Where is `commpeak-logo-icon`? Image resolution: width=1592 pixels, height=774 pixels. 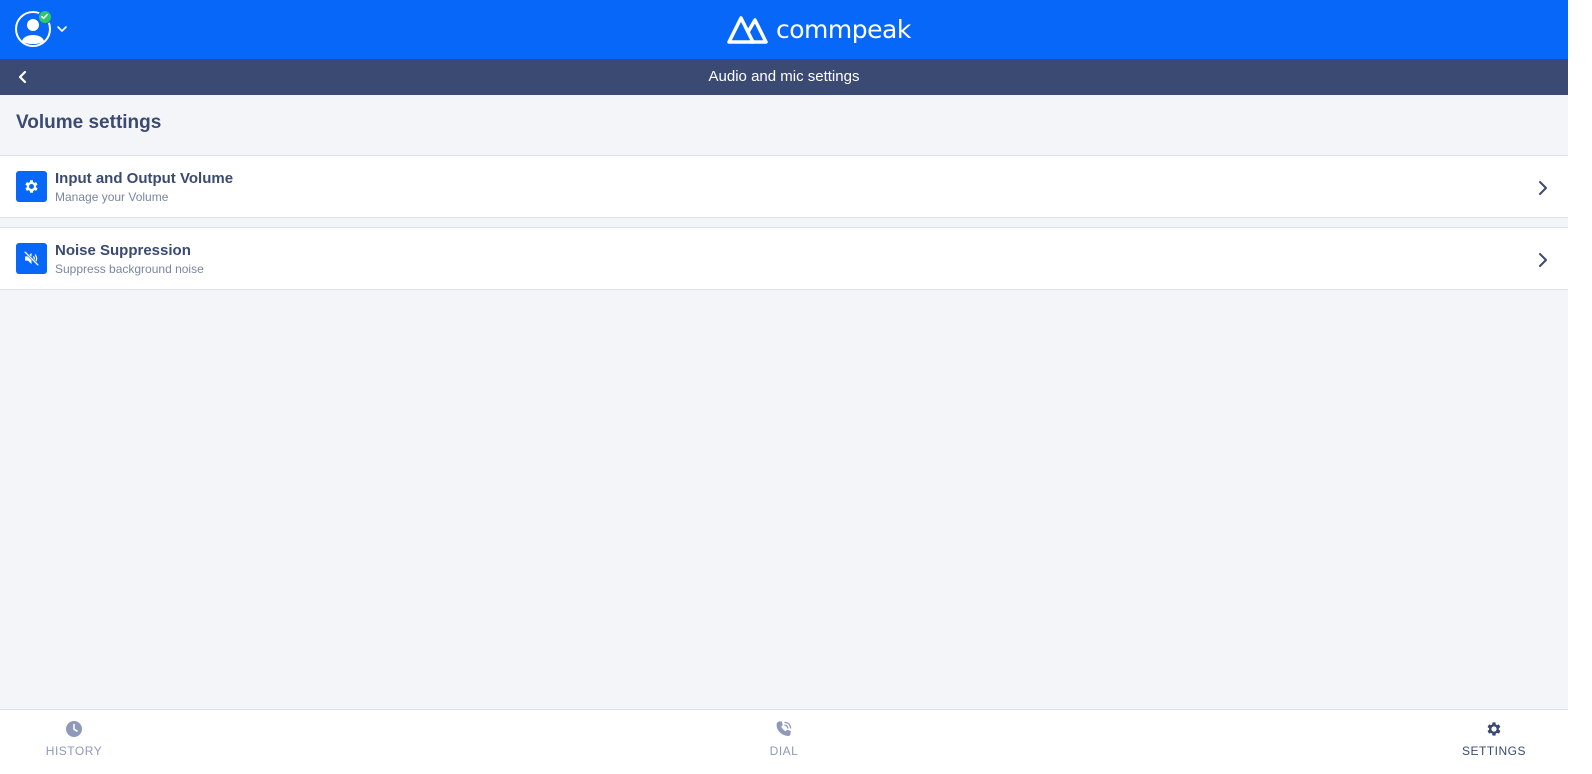
commpeak-logo-icon is located at coordinates (747, 30).